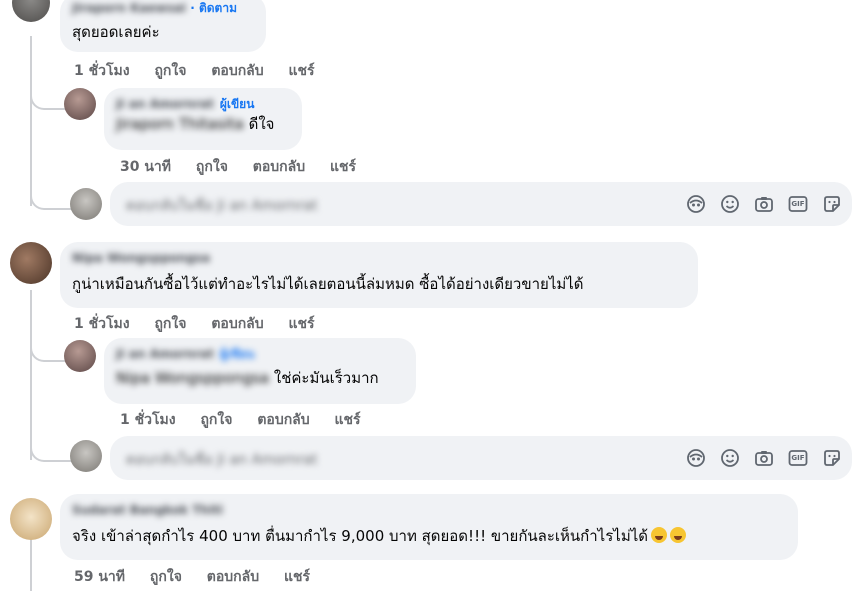 This screenshot has width=866, height=591. I want to click on comment-author: Jiraporn Kaewsai · ติดตาม, so click(163, 8).